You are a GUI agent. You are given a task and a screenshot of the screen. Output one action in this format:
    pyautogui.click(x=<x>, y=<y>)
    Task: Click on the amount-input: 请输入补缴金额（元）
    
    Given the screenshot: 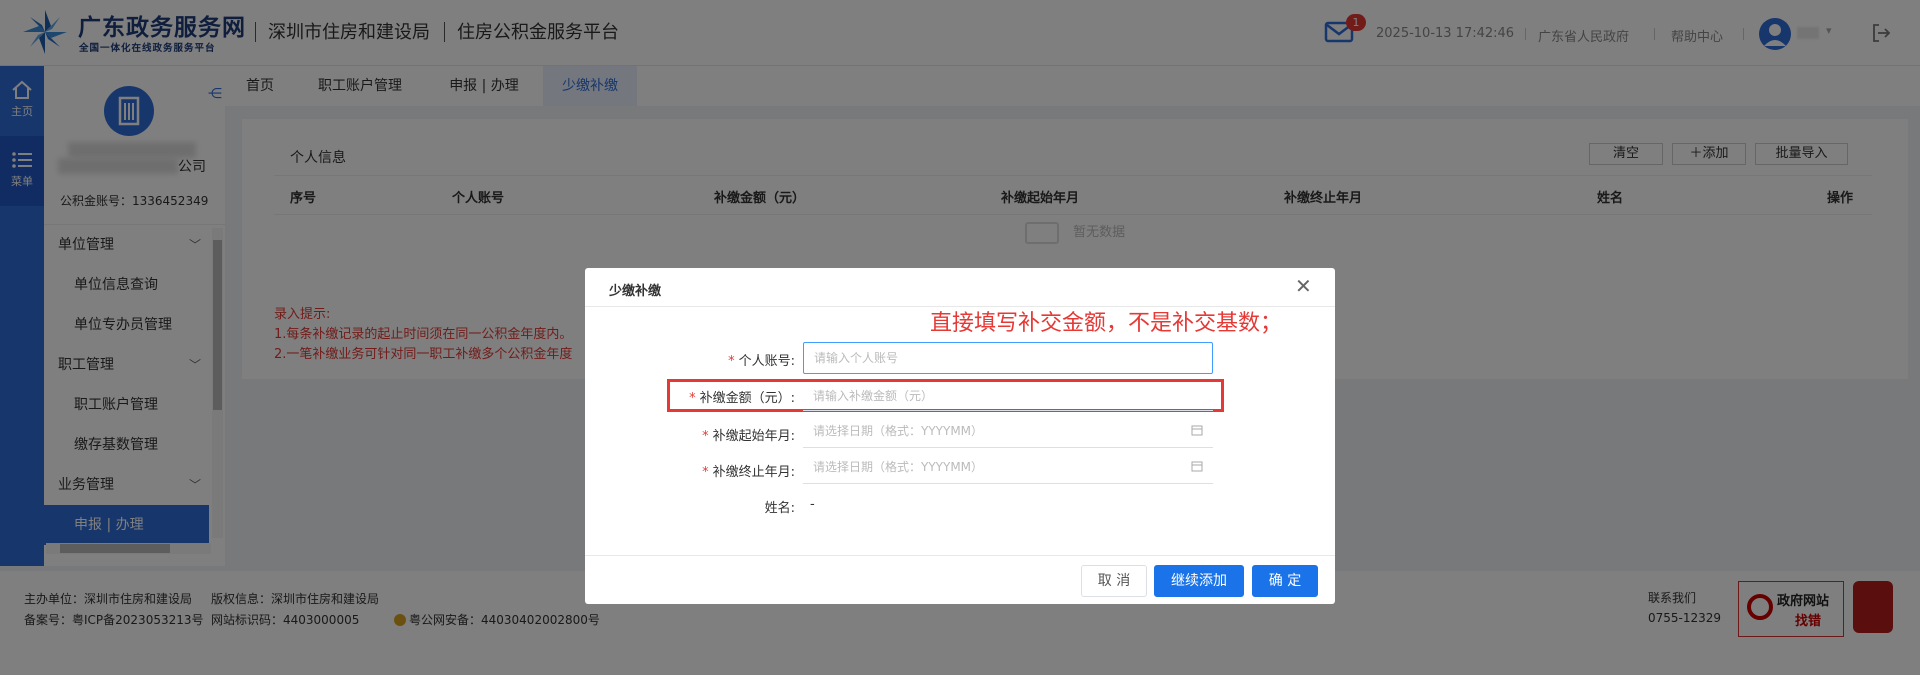 What is the action you would take?
    pyautogui.click(x=1008, y=396)
    